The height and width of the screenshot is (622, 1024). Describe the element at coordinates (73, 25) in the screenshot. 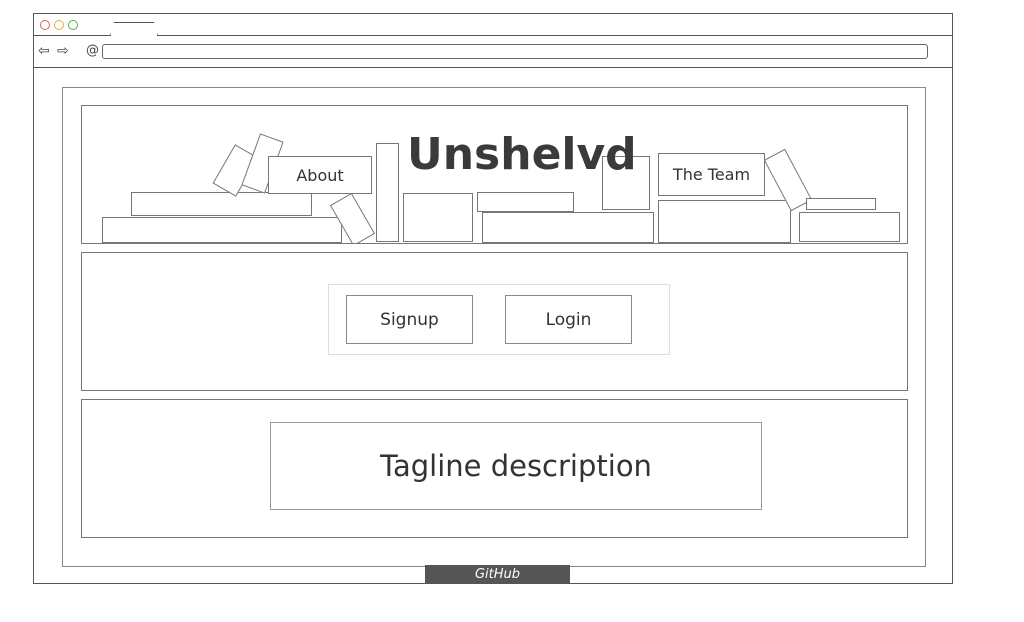

I see `maximize-window-dot` at that location.